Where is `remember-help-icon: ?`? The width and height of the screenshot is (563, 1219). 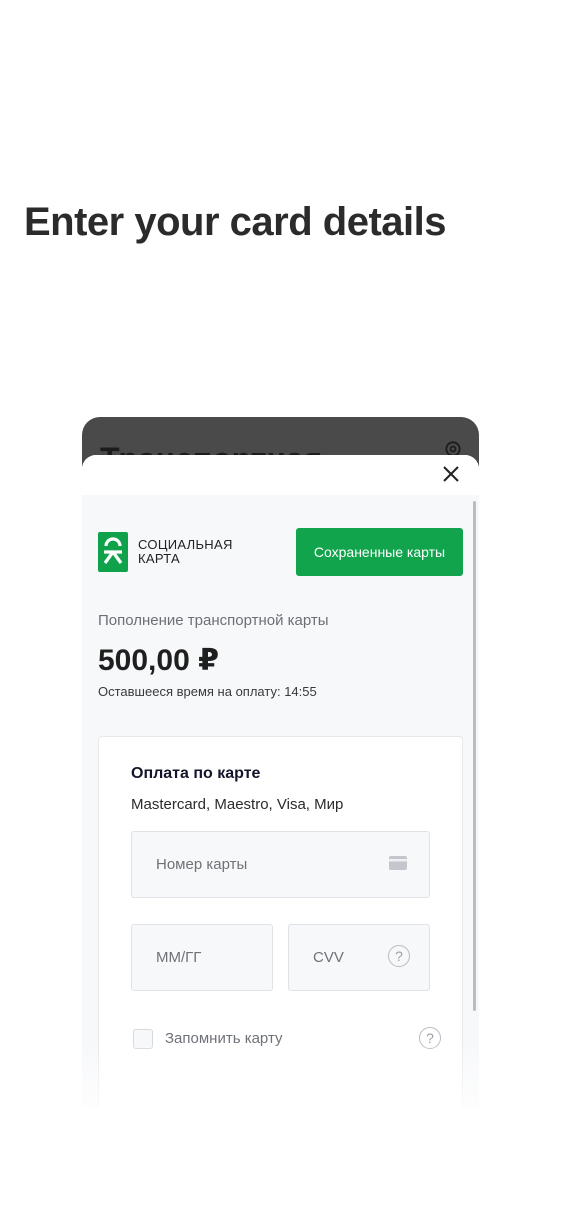
remember-help-icon: ? is located at coordinates (430, 1038).